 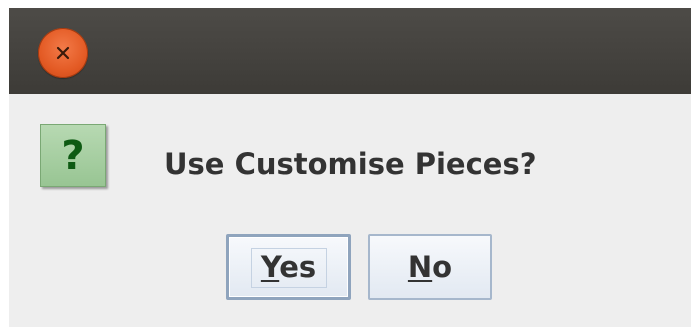 I want to click on yes-button: Yes, so click(x=288, y=267).